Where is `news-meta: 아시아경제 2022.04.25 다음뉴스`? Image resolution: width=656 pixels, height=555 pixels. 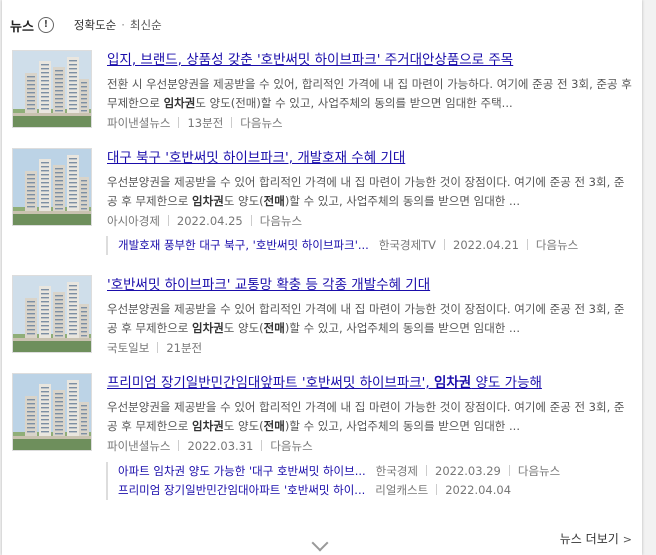 news-meta: 아시아경제 2022.04.25 다음뉴스 is located at coordinates (369, 221).